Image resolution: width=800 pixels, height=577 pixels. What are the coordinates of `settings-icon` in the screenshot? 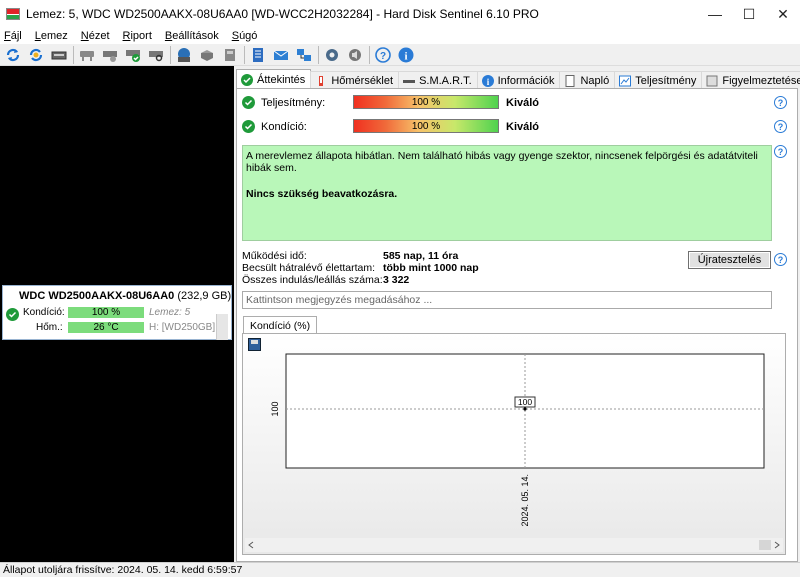 It's located at (332, 55).